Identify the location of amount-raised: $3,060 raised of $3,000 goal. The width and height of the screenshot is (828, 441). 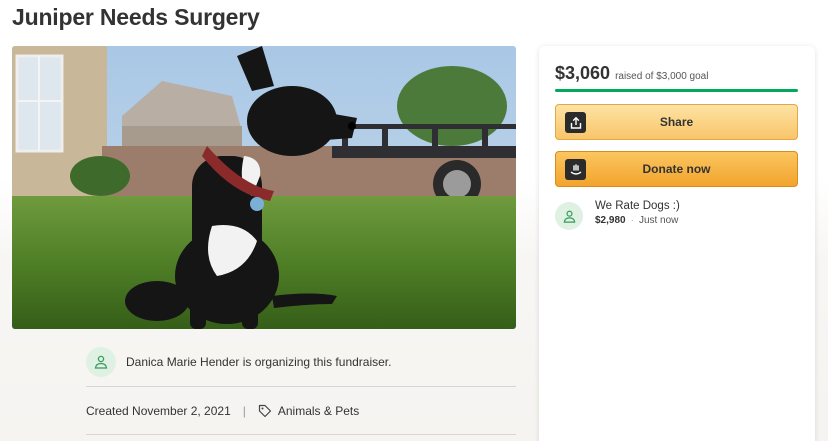
(631, 73).